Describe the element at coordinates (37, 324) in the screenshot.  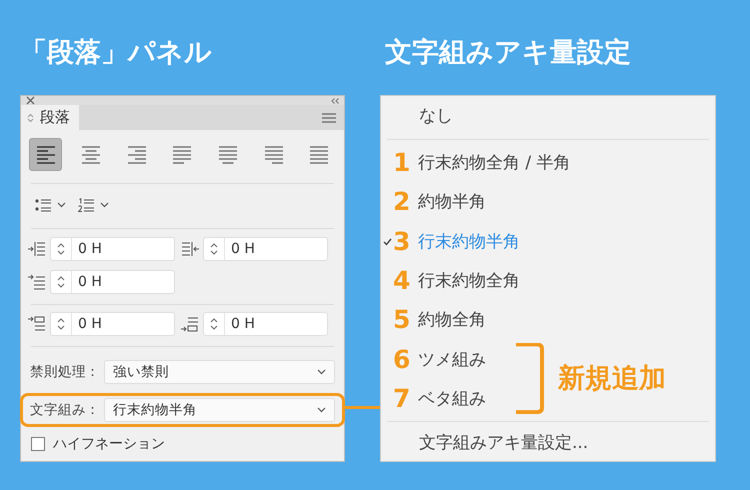
I see `space-before-icon` at that location.